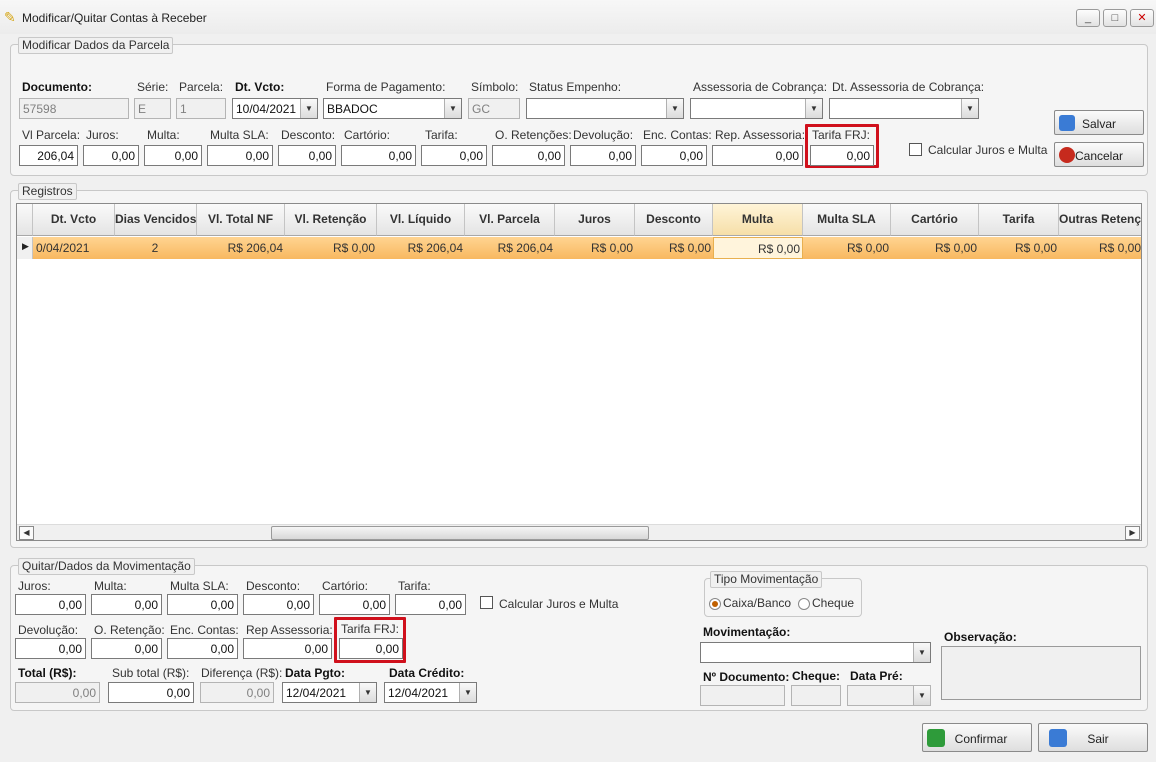 This screenshot has width=1156, height=762. Describe the element at coordinates (757, 155) in the screenshot. I see `rep-field: 0,00` at that location.